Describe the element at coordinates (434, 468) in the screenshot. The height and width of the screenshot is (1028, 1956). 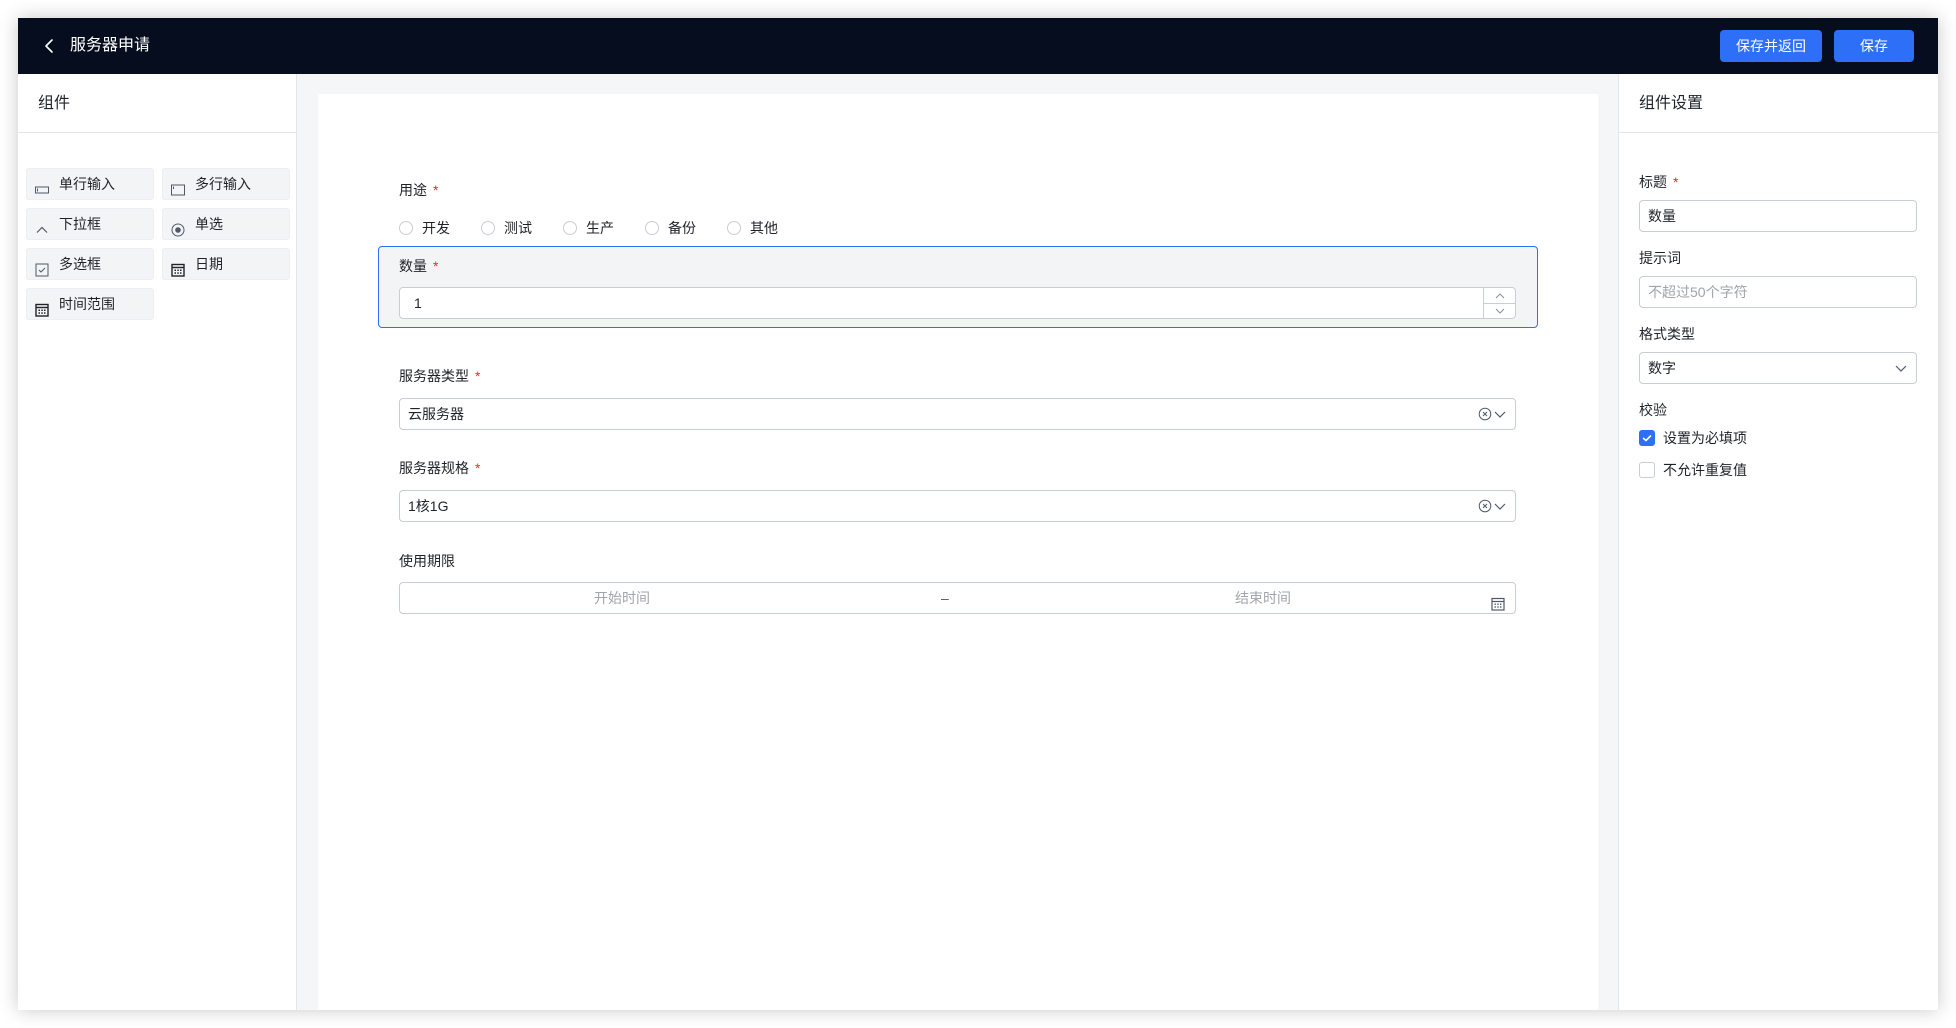
I see `server-spec-label-text: 服务器规格` at that location.